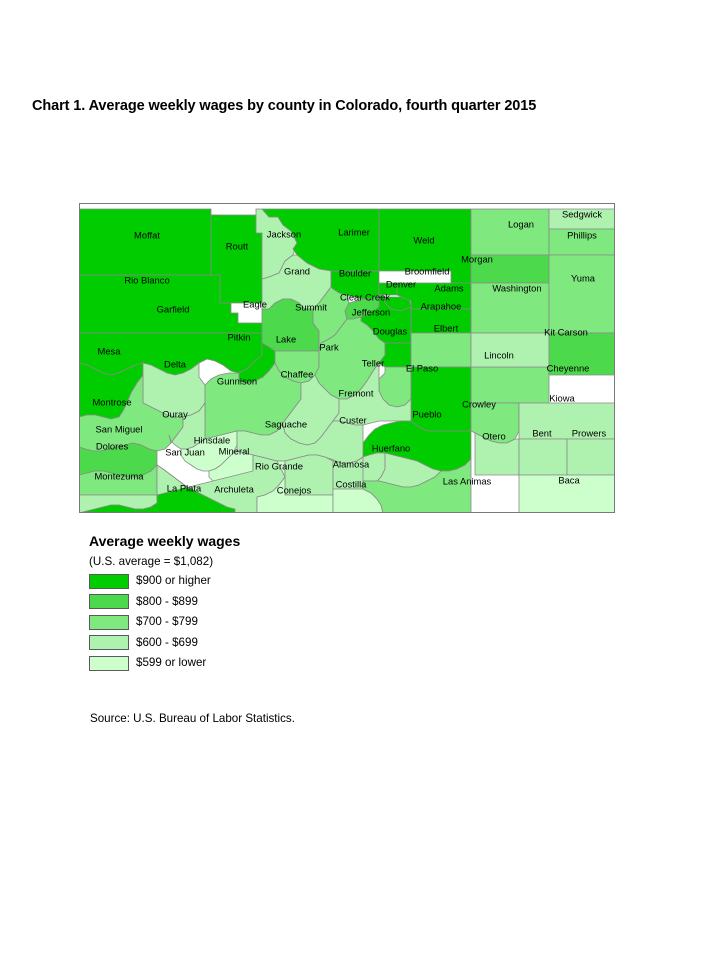 The width and height of the screenshot is (702, 972). I want to click on county-label: Dolores, so click(112, 445).